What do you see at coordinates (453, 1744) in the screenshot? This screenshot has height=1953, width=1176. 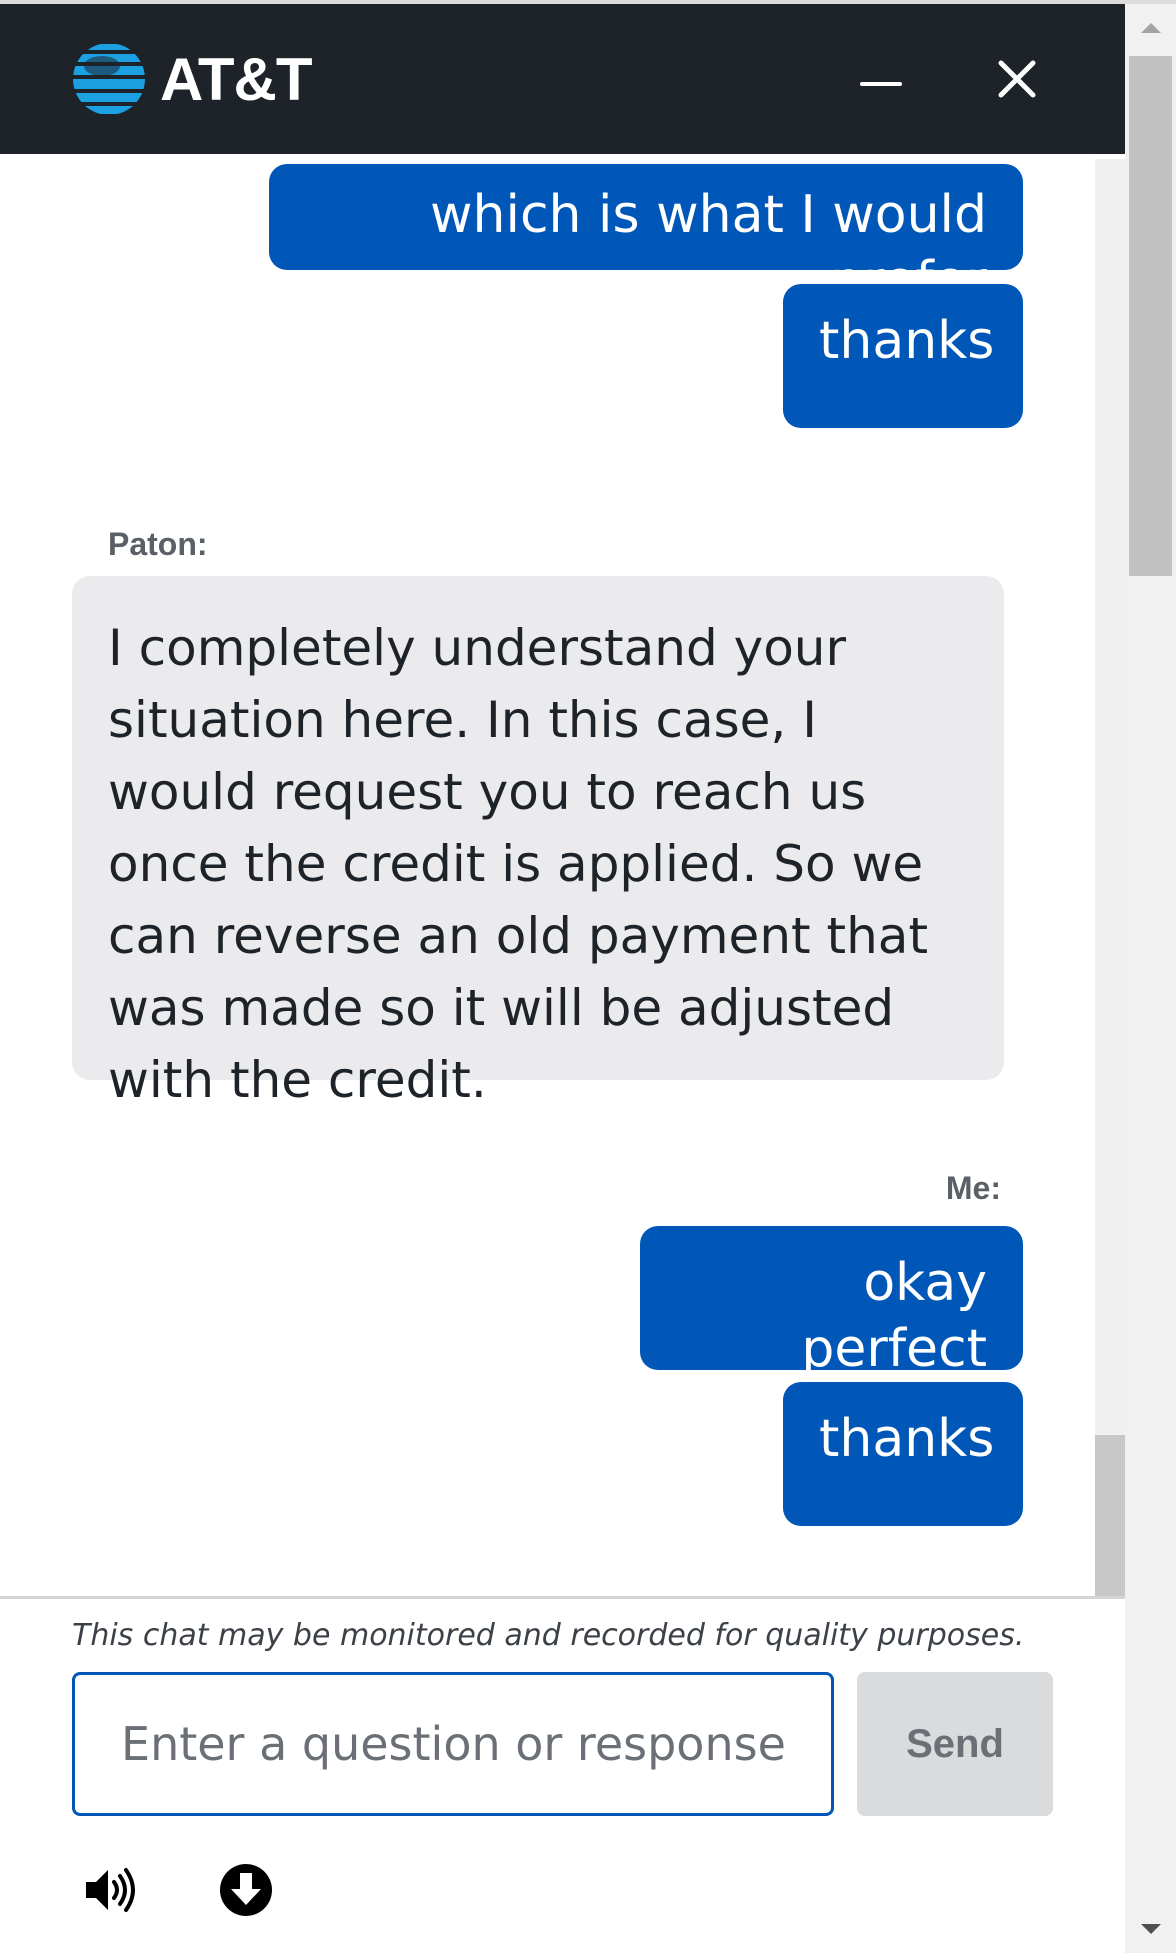 I see `message-input` at bounding box center [453, 1744].